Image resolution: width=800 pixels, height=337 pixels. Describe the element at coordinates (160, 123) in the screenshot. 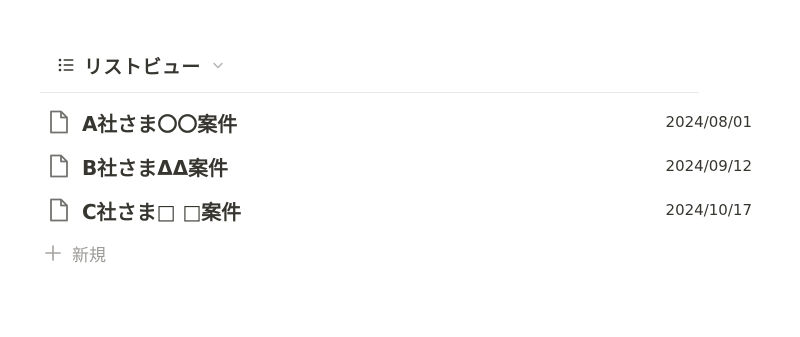

I see `item-title: A社さま〇〇案件` at that location.